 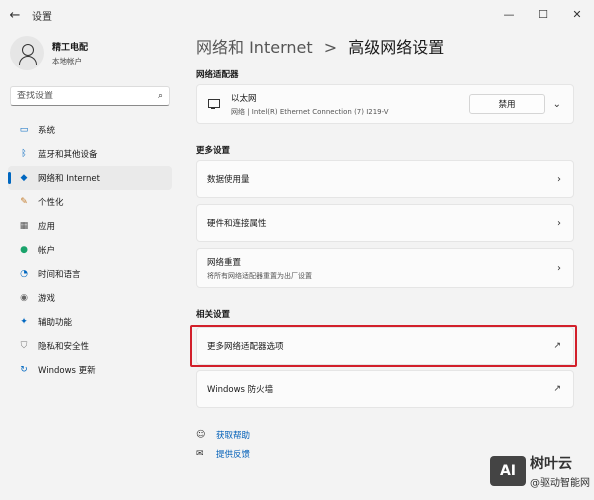 What do you see at coordinates (509, 14) in the screenshot?
I see `minimize-button: —` at bounding box center [509, 14].